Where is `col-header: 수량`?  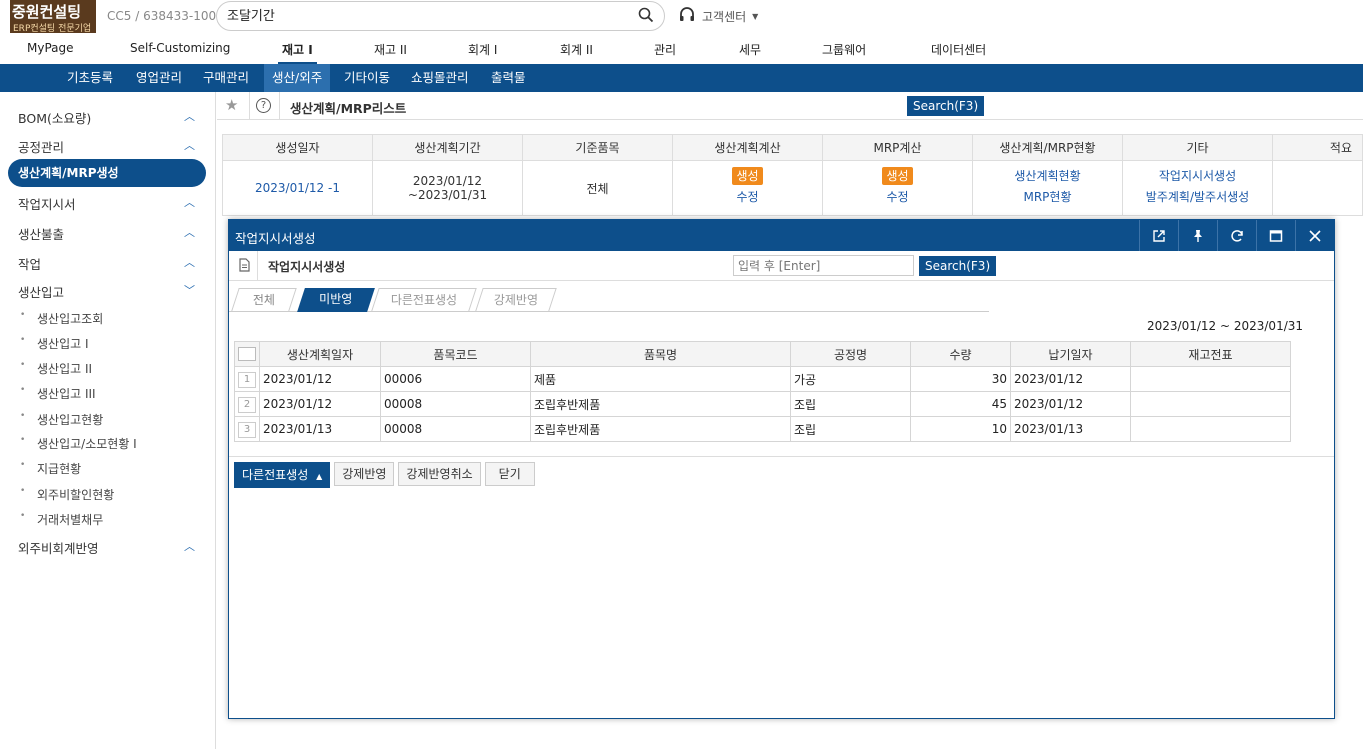
col-header: 수량 is located at coordinates (960, 354).